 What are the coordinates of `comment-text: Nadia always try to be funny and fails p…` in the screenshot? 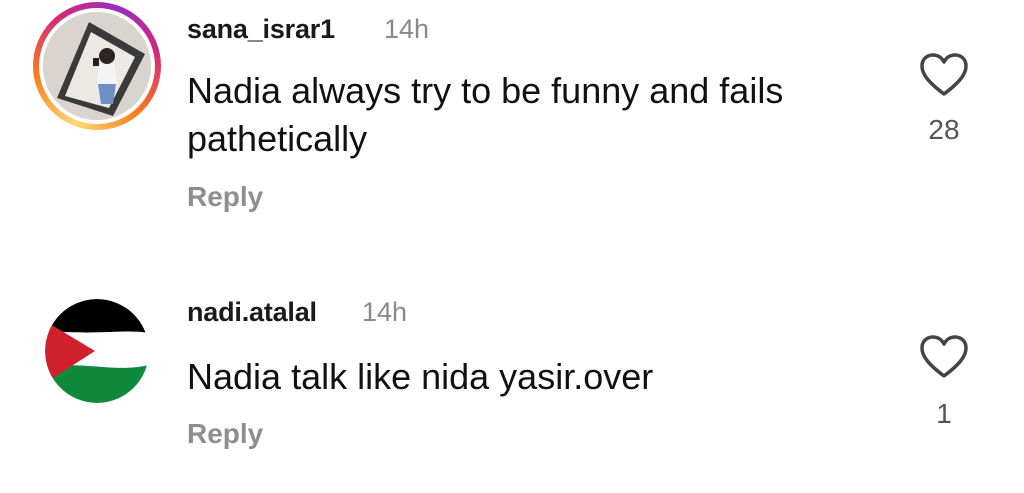 It's located at (485, 114).